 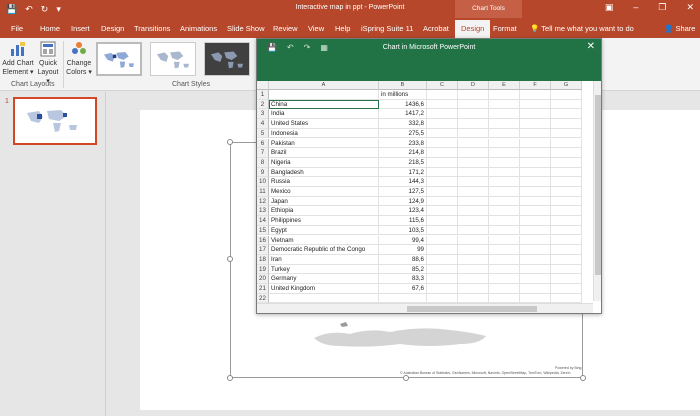 What do you see at coordinates (635, 7) in the screenshot?
I see `minimize-icon: –` at bounding box center [635, 7].